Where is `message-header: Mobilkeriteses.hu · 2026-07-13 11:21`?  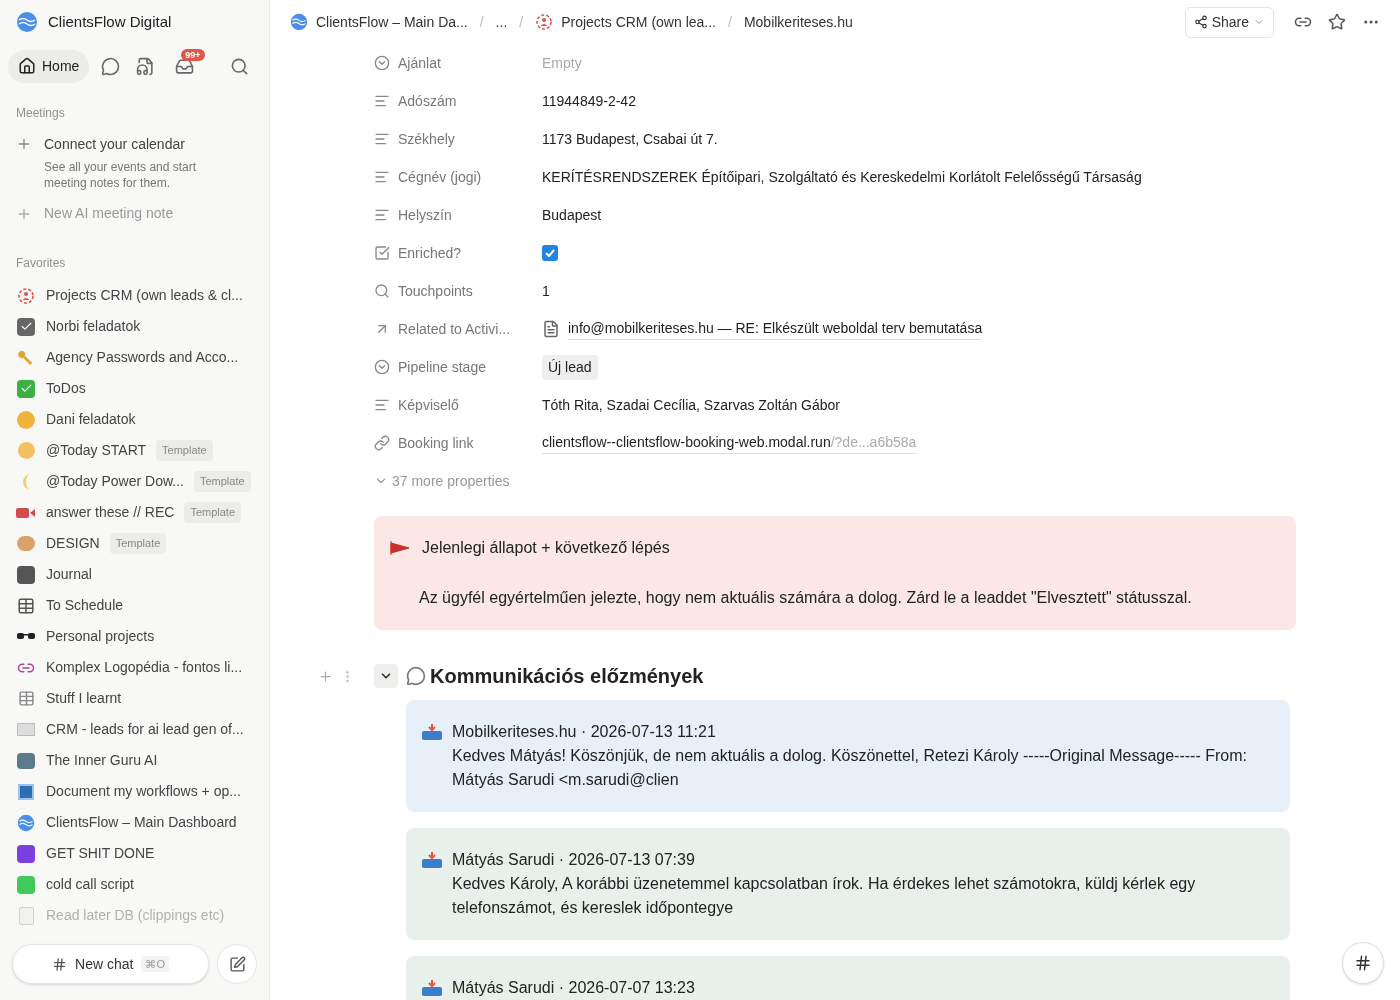 message-header: Mobilkeriteses.hu · 2026-07-13 11:21 is located at coordinates (584, 732).